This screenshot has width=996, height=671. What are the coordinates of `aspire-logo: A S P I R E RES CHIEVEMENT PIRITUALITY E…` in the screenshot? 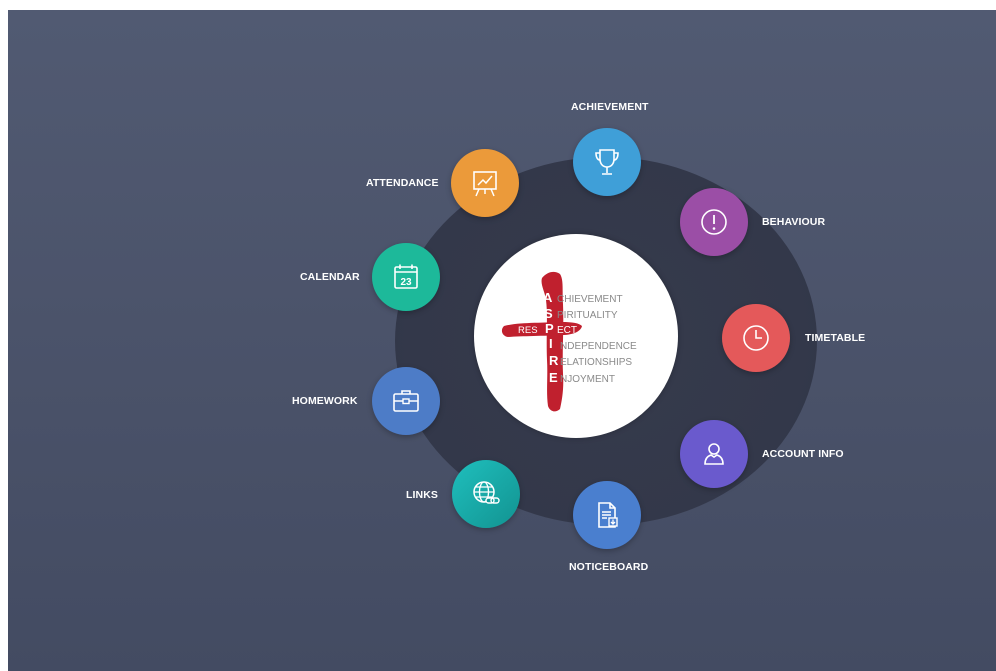 It's located at (576, 336).